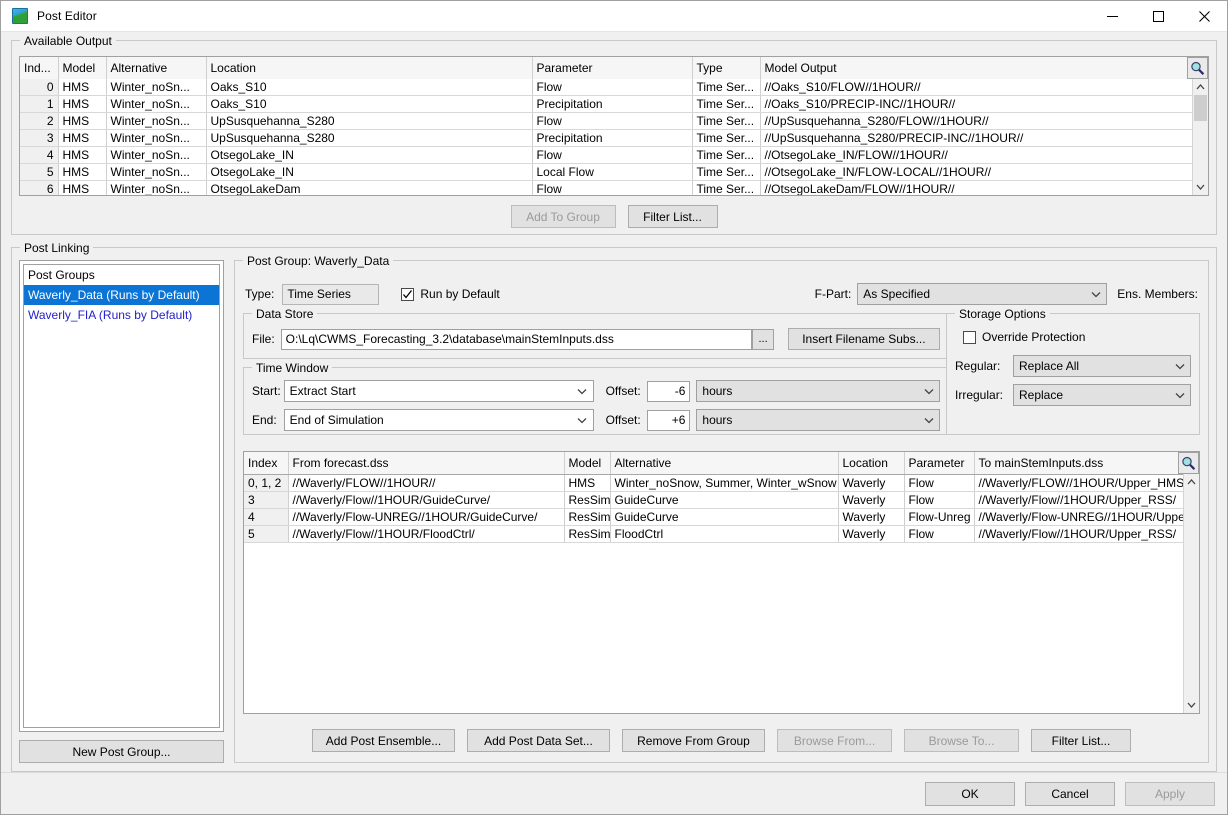 The image size is (1228, 815). I want to click on add-to-group-button: Add To Group, so click(563, 216).